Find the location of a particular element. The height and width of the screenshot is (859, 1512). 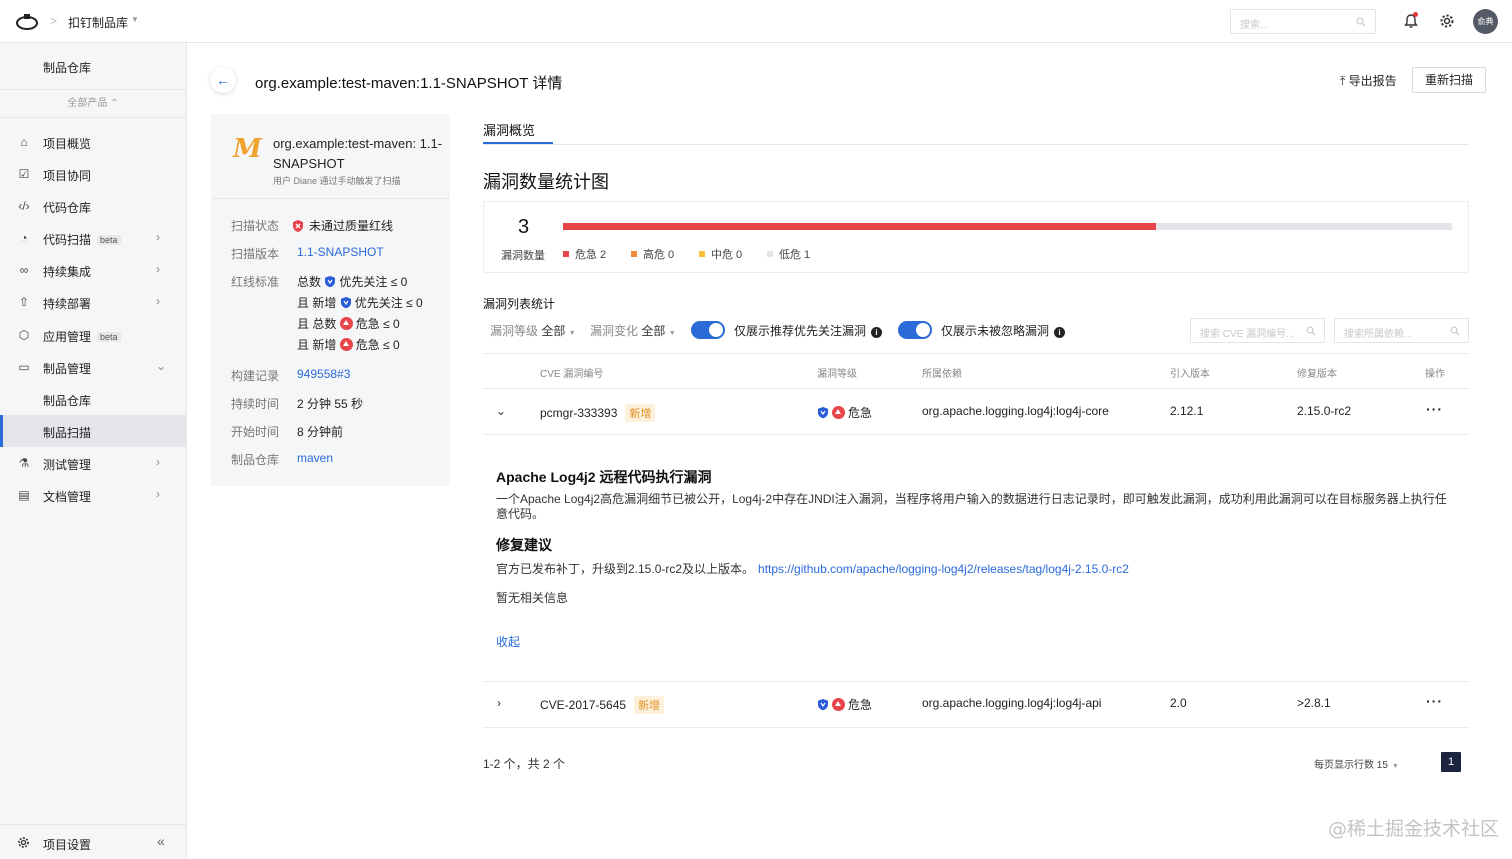

build-record-link: 949558#3 is located at coordinates (323, 374).